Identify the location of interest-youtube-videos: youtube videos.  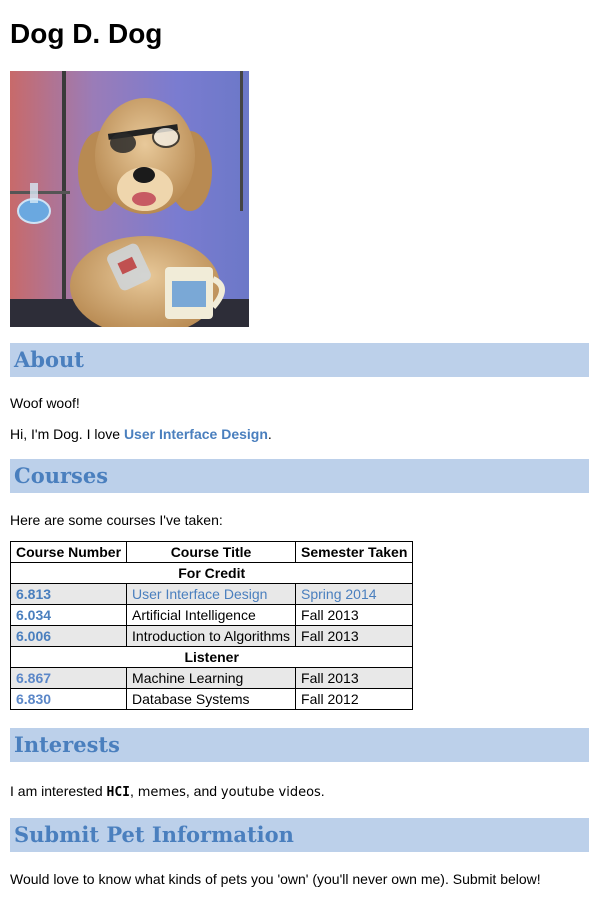
(270, 792).